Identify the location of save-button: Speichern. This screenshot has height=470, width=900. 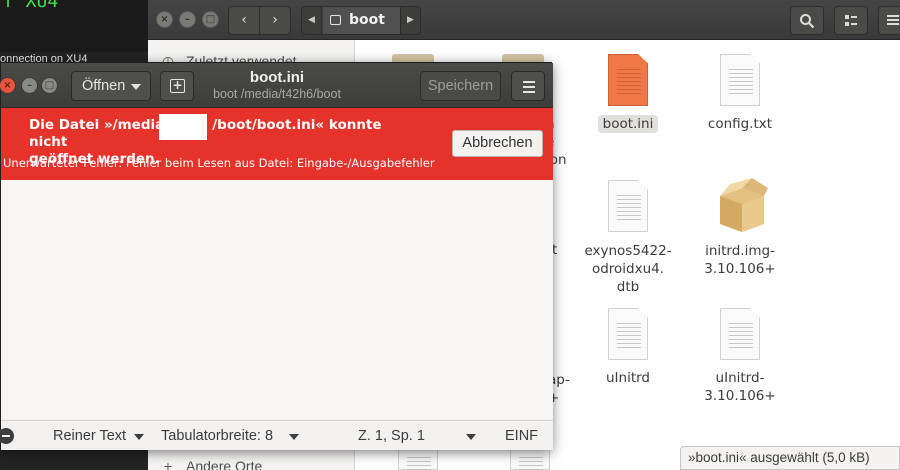
(460, 86).